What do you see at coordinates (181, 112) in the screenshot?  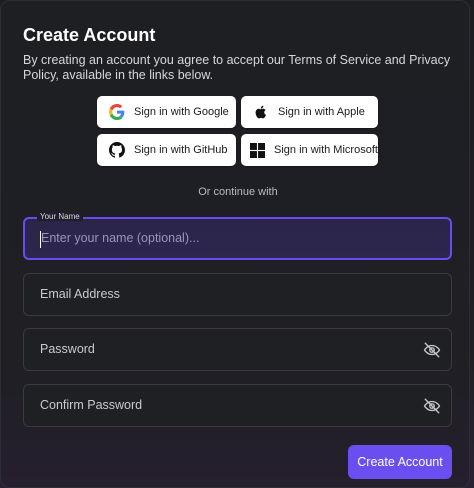 I see `google-signin-label: Sign in with Google` at bounding box center [181, 112].